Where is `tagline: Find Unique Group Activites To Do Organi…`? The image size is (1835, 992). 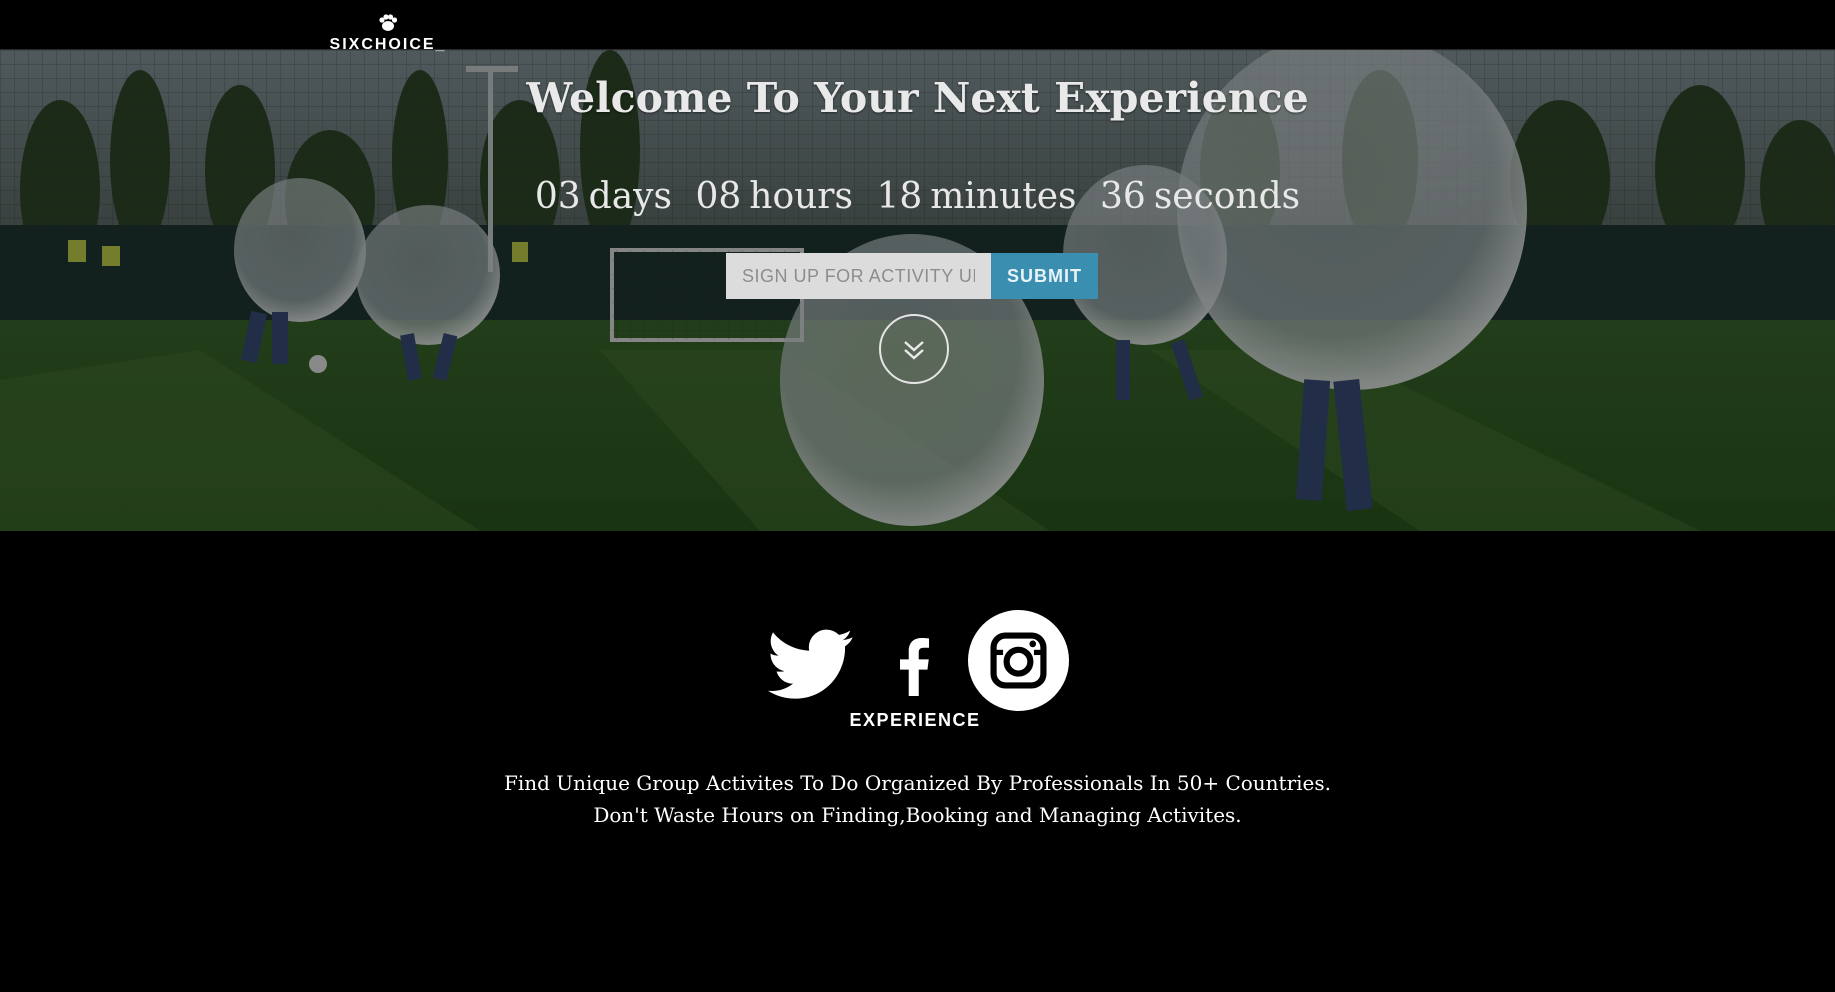 tagline: Find Unique Group Activites To Do Organi… is located at coordinates (917, 799).